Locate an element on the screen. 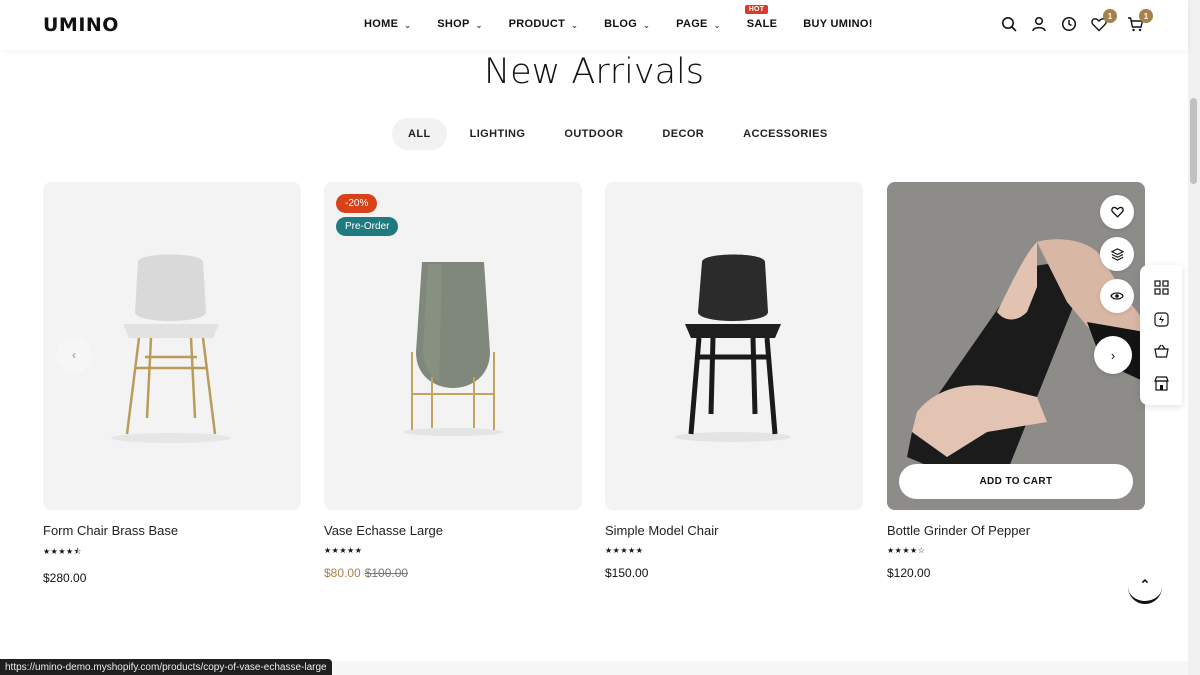  nav-label: SALE is located at coordinates (762, 24).